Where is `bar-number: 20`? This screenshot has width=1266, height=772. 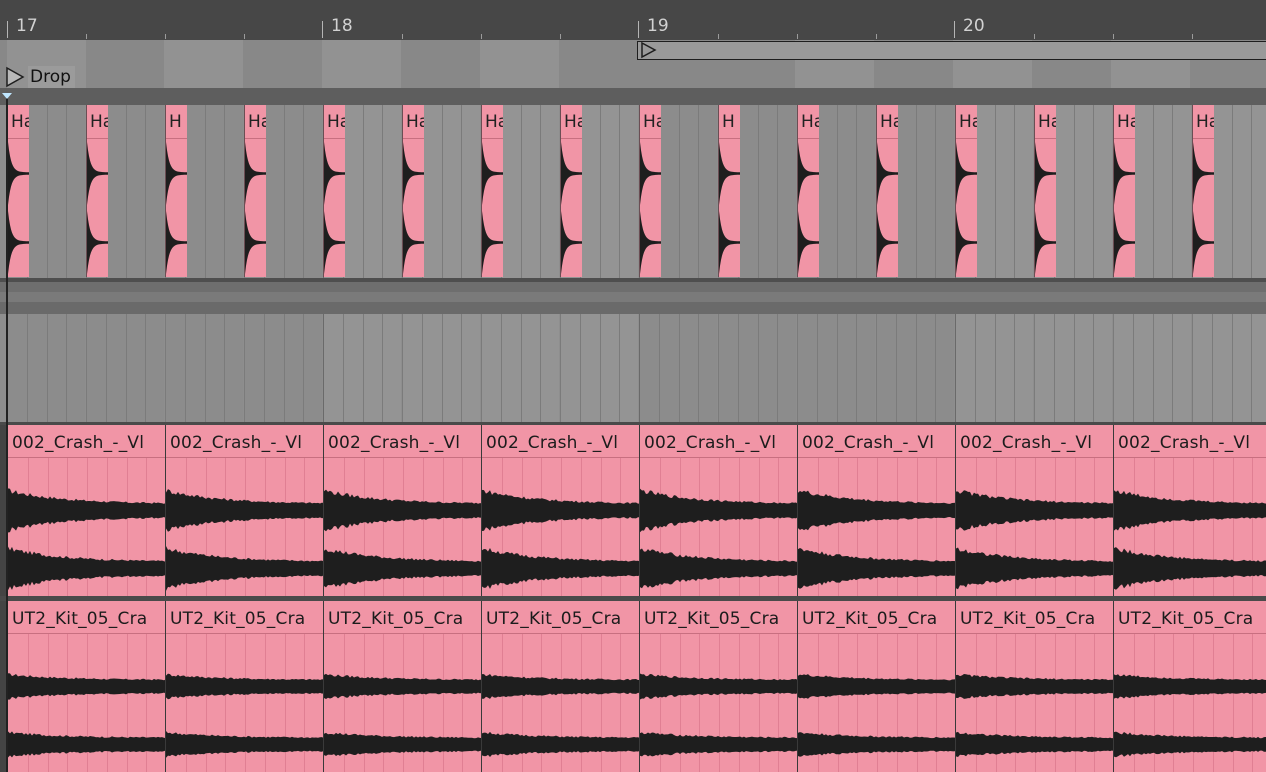 bar-number: 20 is located at coordinates (974, 26).